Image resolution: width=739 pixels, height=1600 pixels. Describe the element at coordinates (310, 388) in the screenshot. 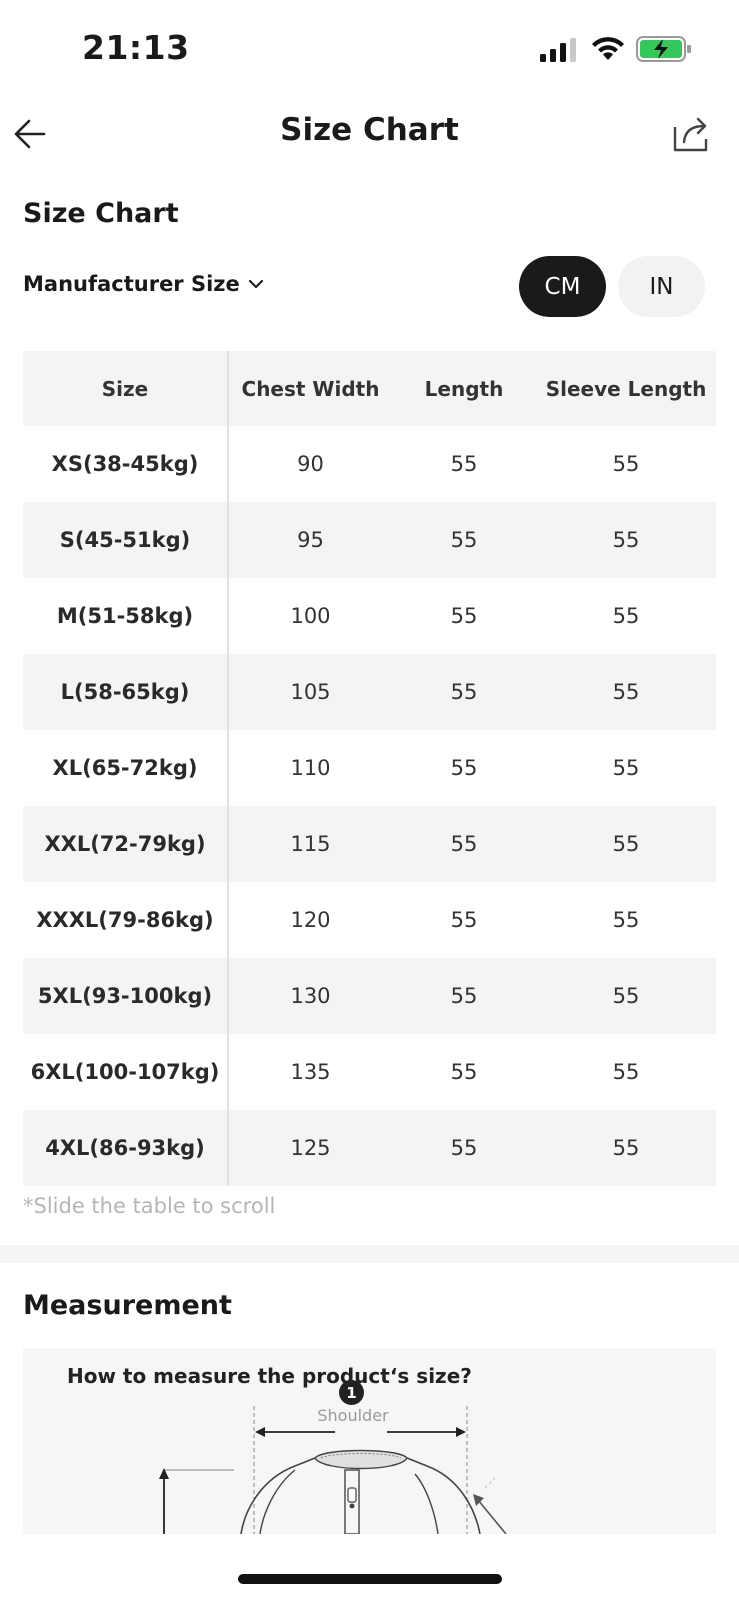

I see `header-chest-width: Chest Width` at that location.